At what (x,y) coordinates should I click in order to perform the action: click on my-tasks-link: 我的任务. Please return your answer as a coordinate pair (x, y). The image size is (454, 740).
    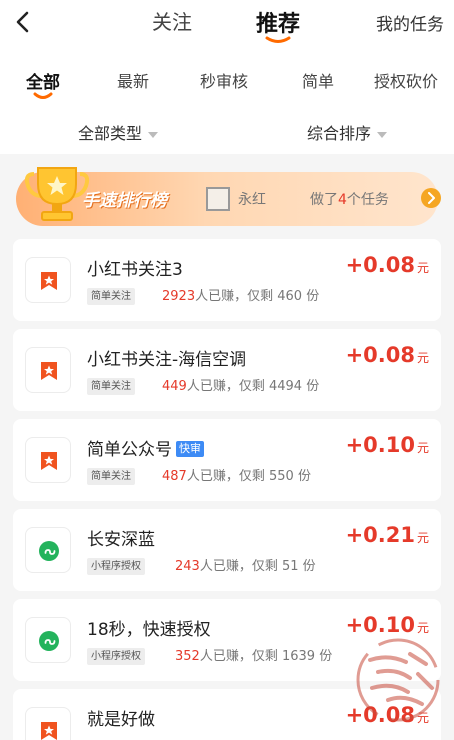
    Looking at the image, I should click on (410, 22).